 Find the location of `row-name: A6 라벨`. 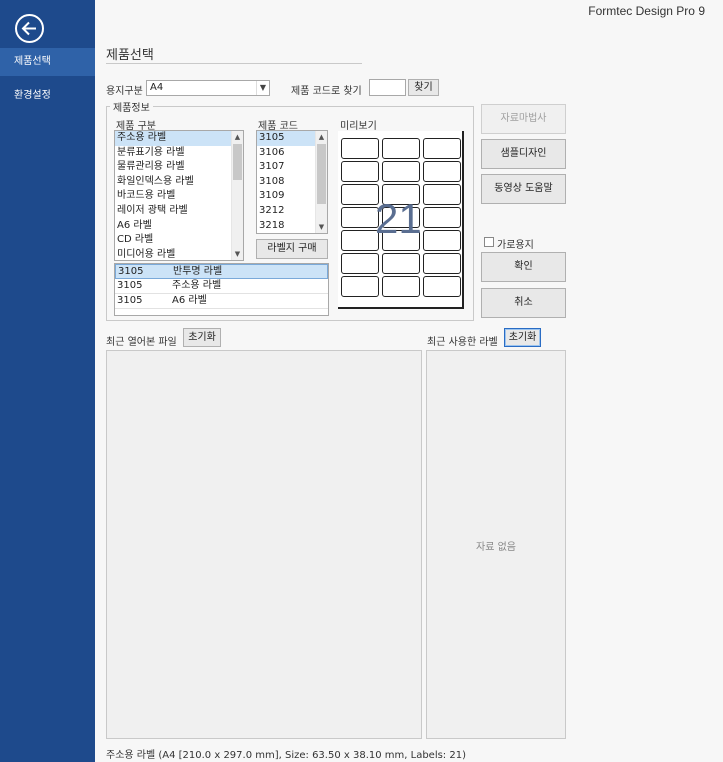

row-name: A6 라벨 is located at coordinates (189, 300).